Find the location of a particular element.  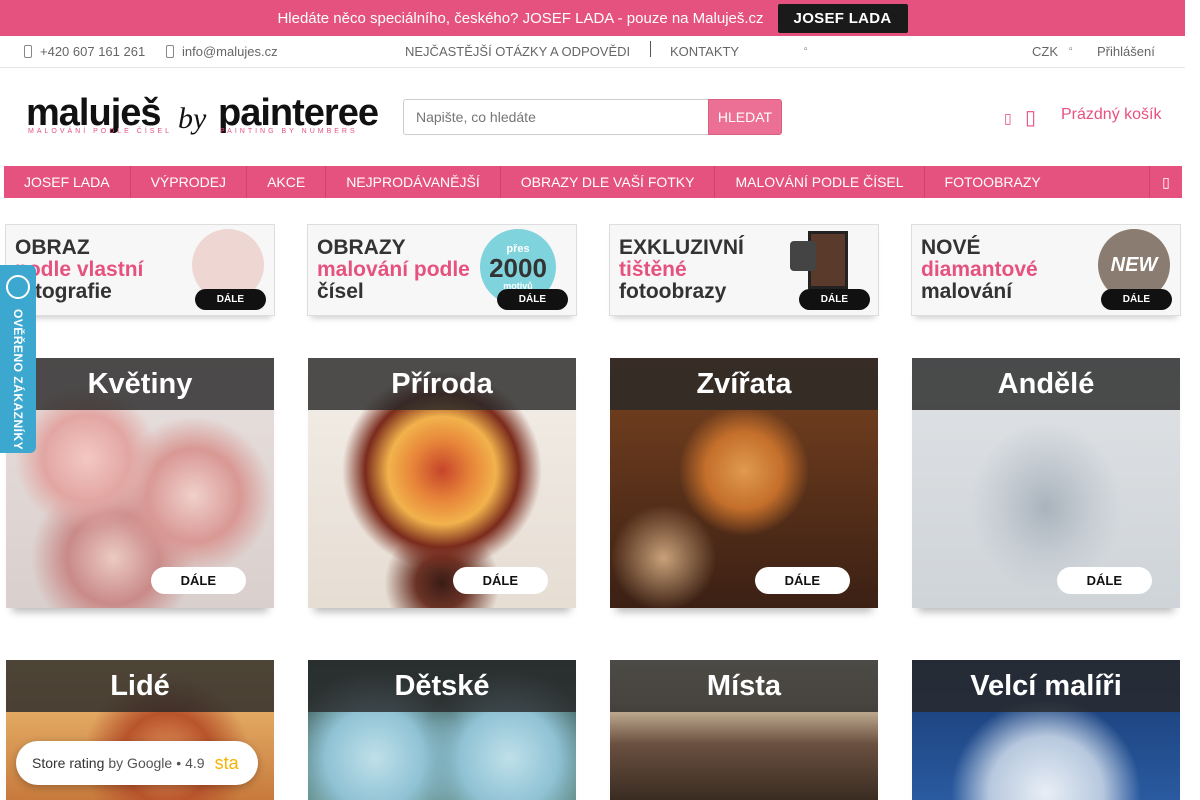

banner-line2: diamantové is located at coordinates (979, 269).